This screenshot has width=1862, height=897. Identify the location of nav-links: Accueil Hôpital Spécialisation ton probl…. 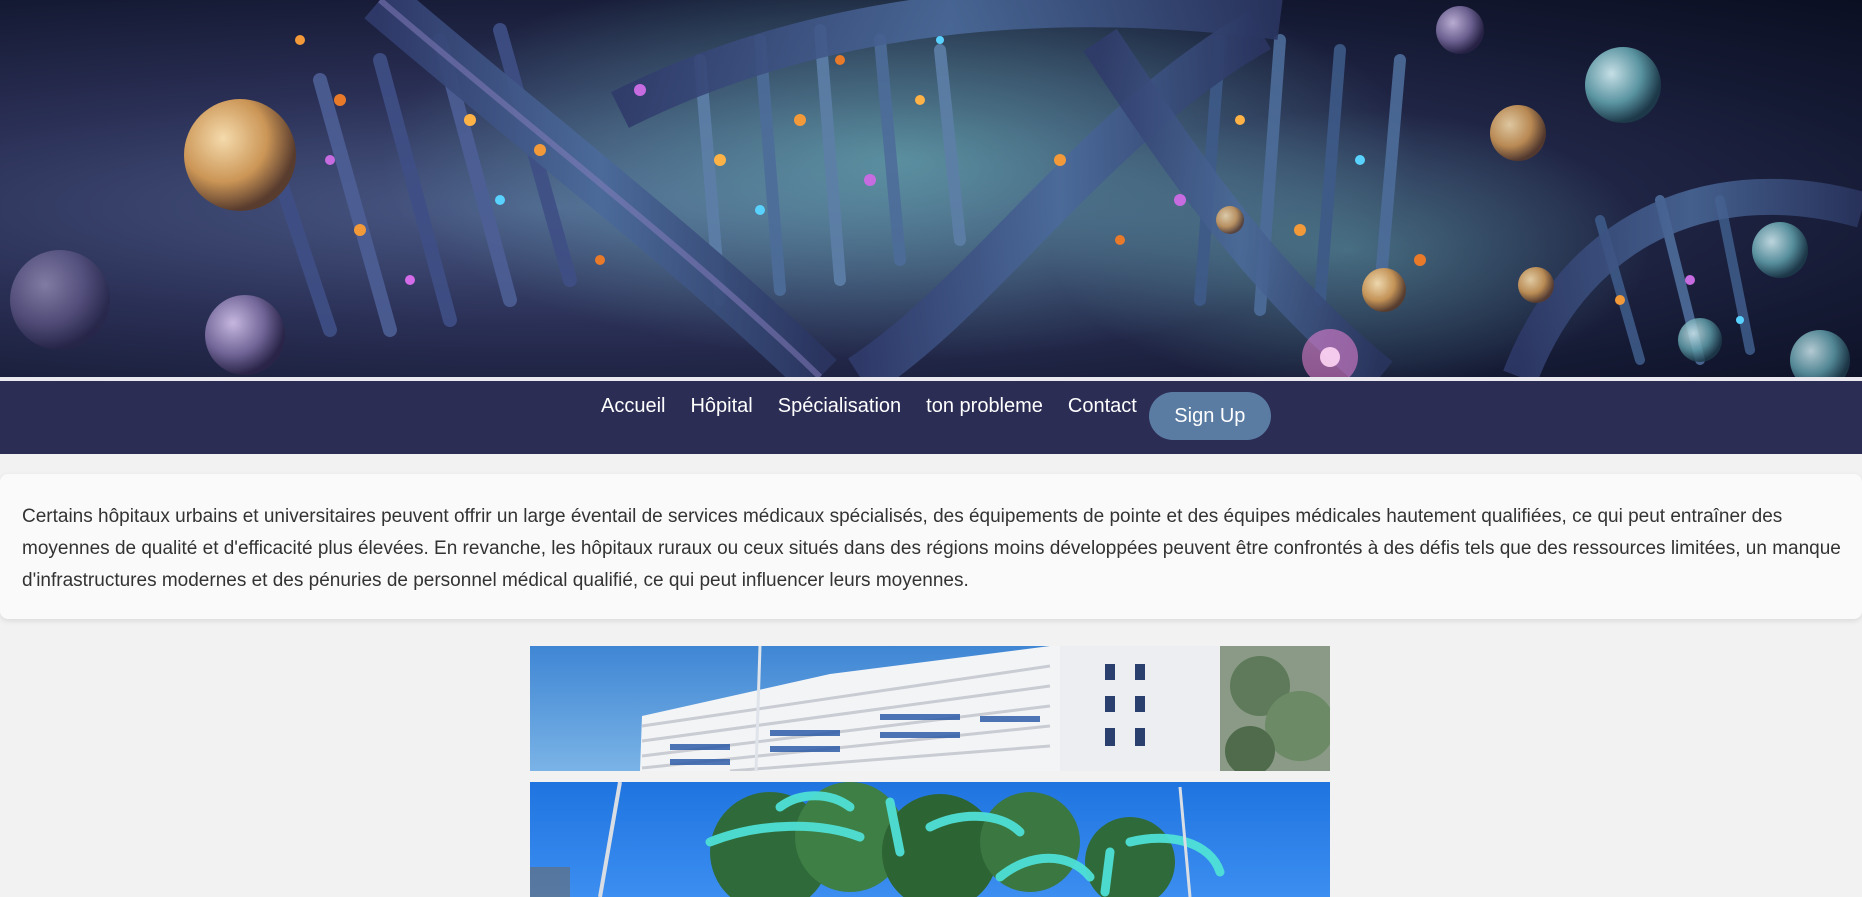
(936, 417).